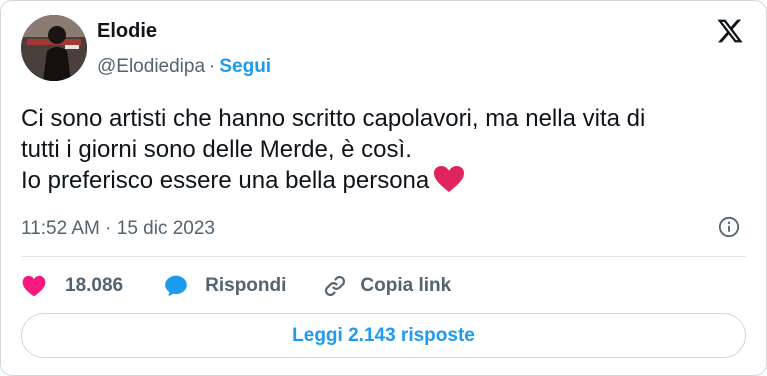  What do you see at coordinates (246, 285) in the screenshot?
I see `reply-label: Rispondi` at bounding box center [246, 285].